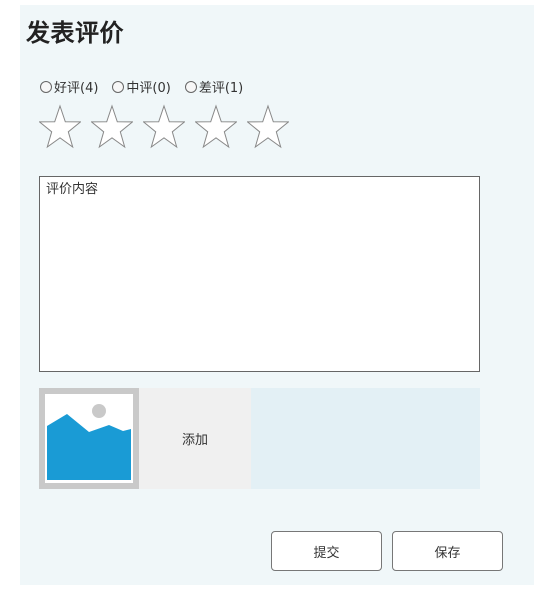 Image resolution: width=546 pixels, height=595 pixels. I want to click on star-4-icon, so click(216, 127).